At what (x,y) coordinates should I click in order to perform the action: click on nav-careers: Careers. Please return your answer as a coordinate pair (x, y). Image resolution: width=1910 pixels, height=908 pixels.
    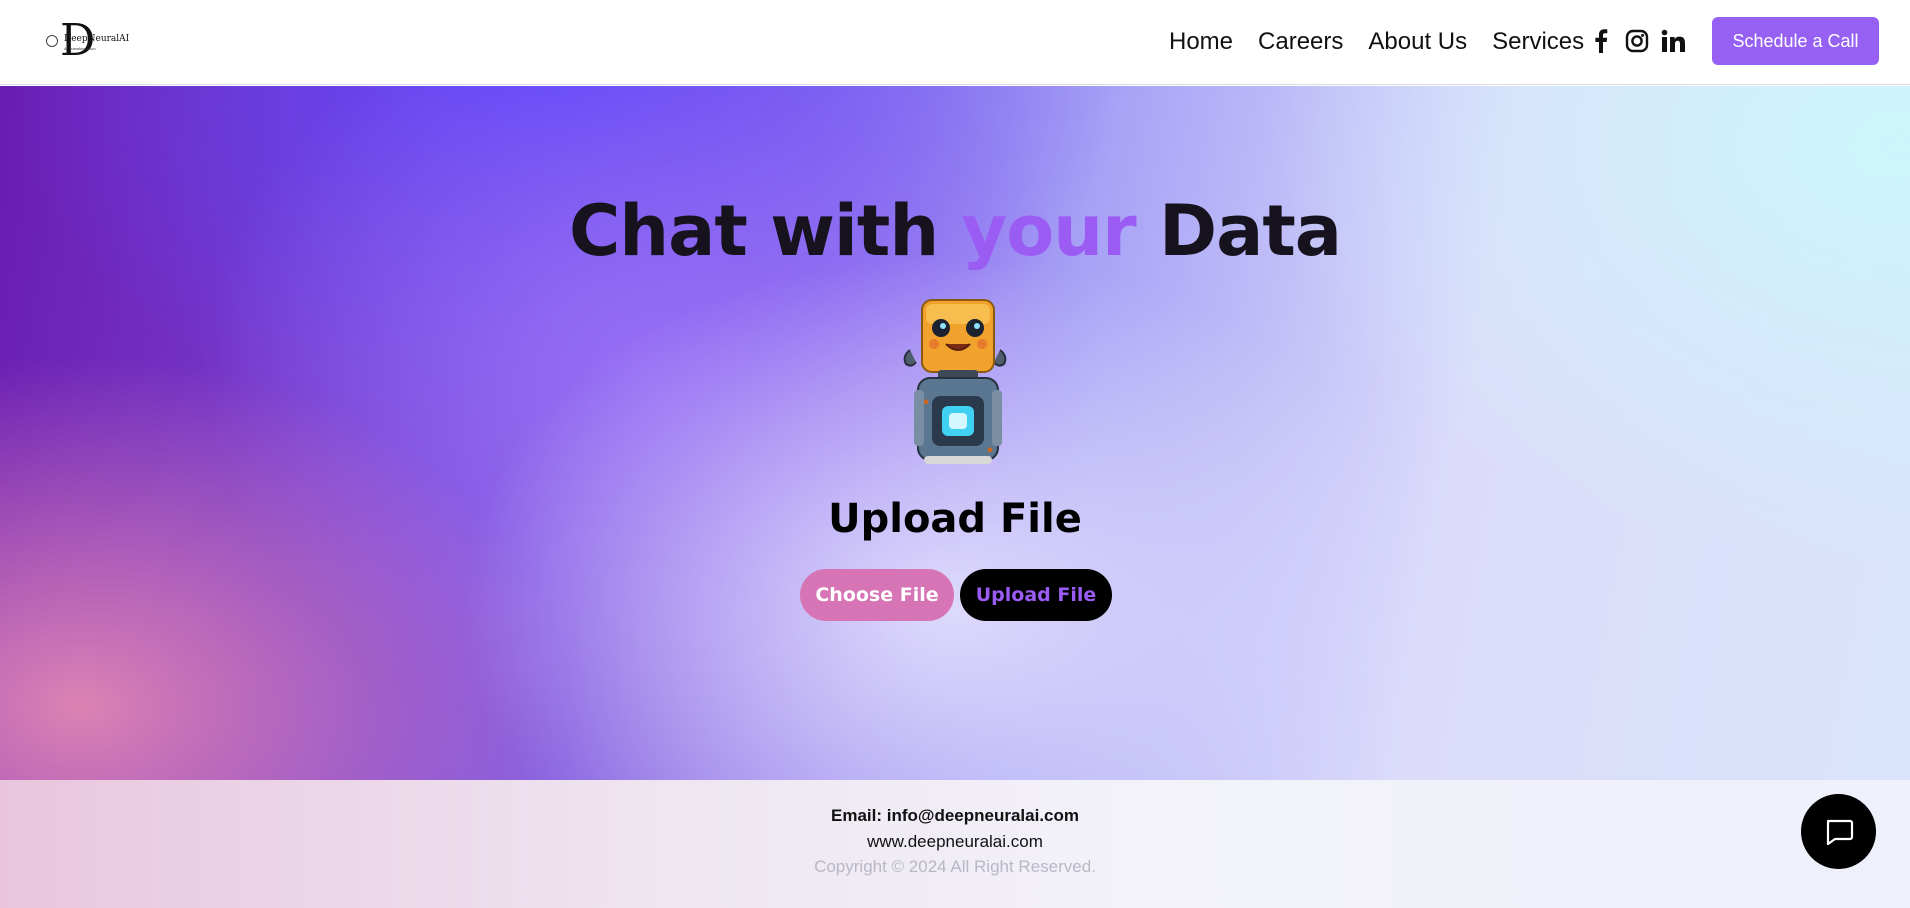
    Looking at the image, I should click on (1300, 42).